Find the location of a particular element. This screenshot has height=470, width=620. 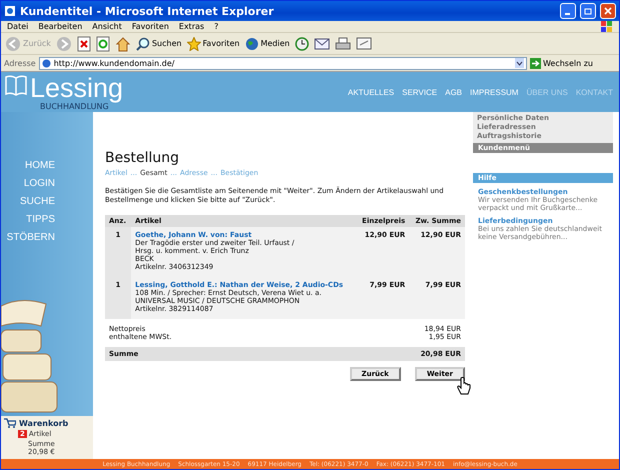

star-icon is located at coordinates (193, 43).